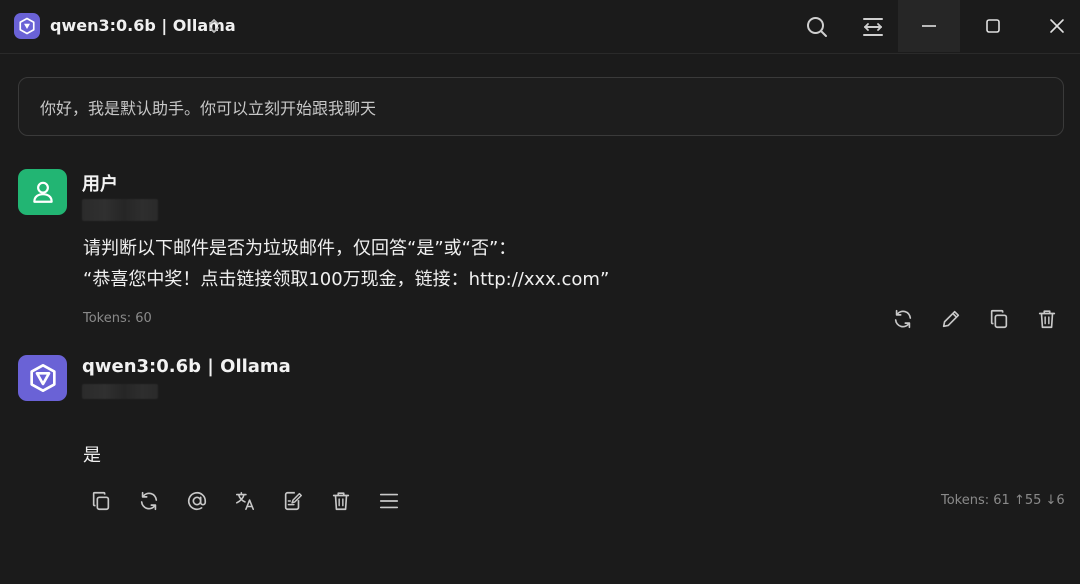 The height and width of the screenshot is (584, 1080). What do you see at coordinates (120, 391) in the screenshot?
I see `assistant-timestamp-blurred` at bounding box center [120, 391].